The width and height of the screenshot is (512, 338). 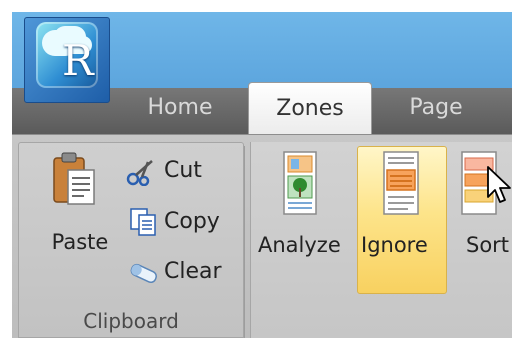 What do you see at coordinates (192, 221) in the screenshot?
I see `copy-label: Copy` at bounding box center [192, 221].